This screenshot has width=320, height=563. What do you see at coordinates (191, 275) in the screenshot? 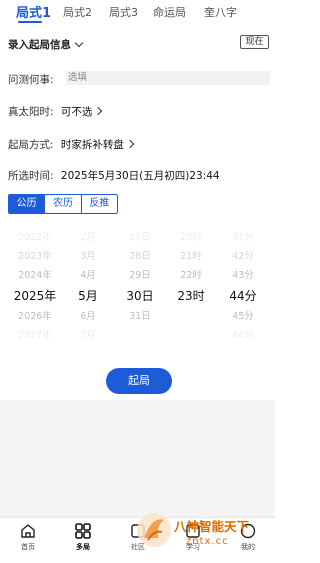
I see `picker-option: 22时` at bounding box center [191, 275].